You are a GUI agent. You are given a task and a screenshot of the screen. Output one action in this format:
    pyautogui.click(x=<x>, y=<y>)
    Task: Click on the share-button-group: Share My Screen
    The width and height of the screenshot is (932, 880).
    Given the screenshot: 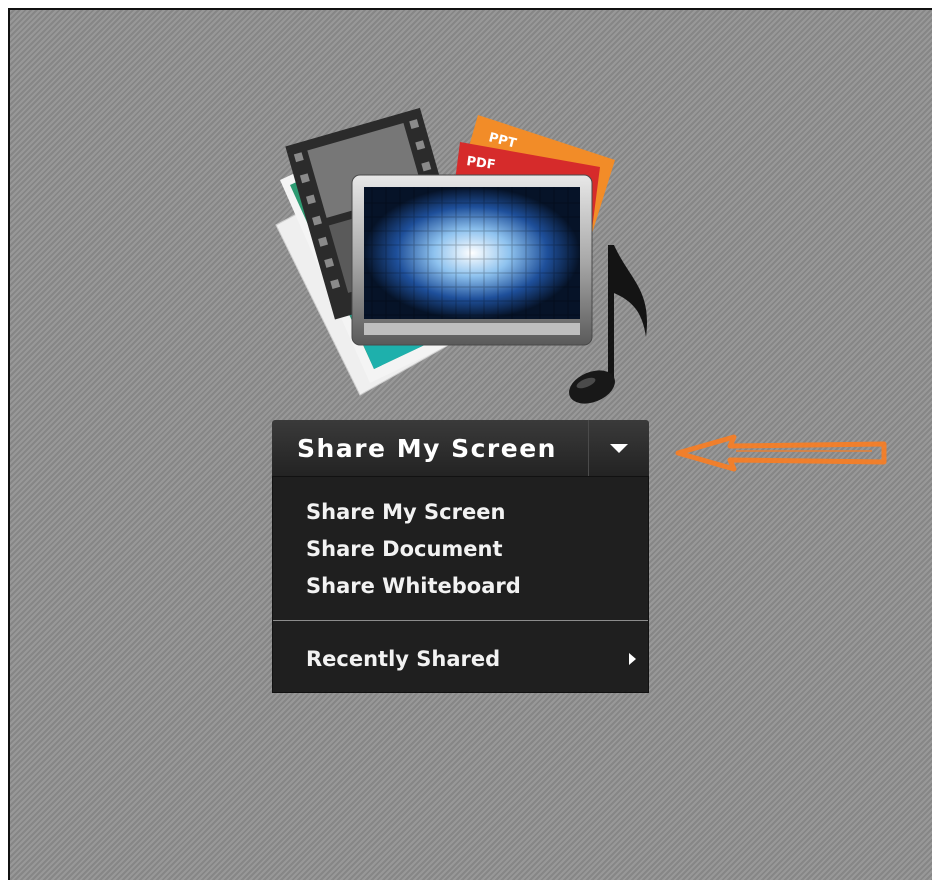 What is the action you would take?
    pyautogui.click(x=460, y=448)
    